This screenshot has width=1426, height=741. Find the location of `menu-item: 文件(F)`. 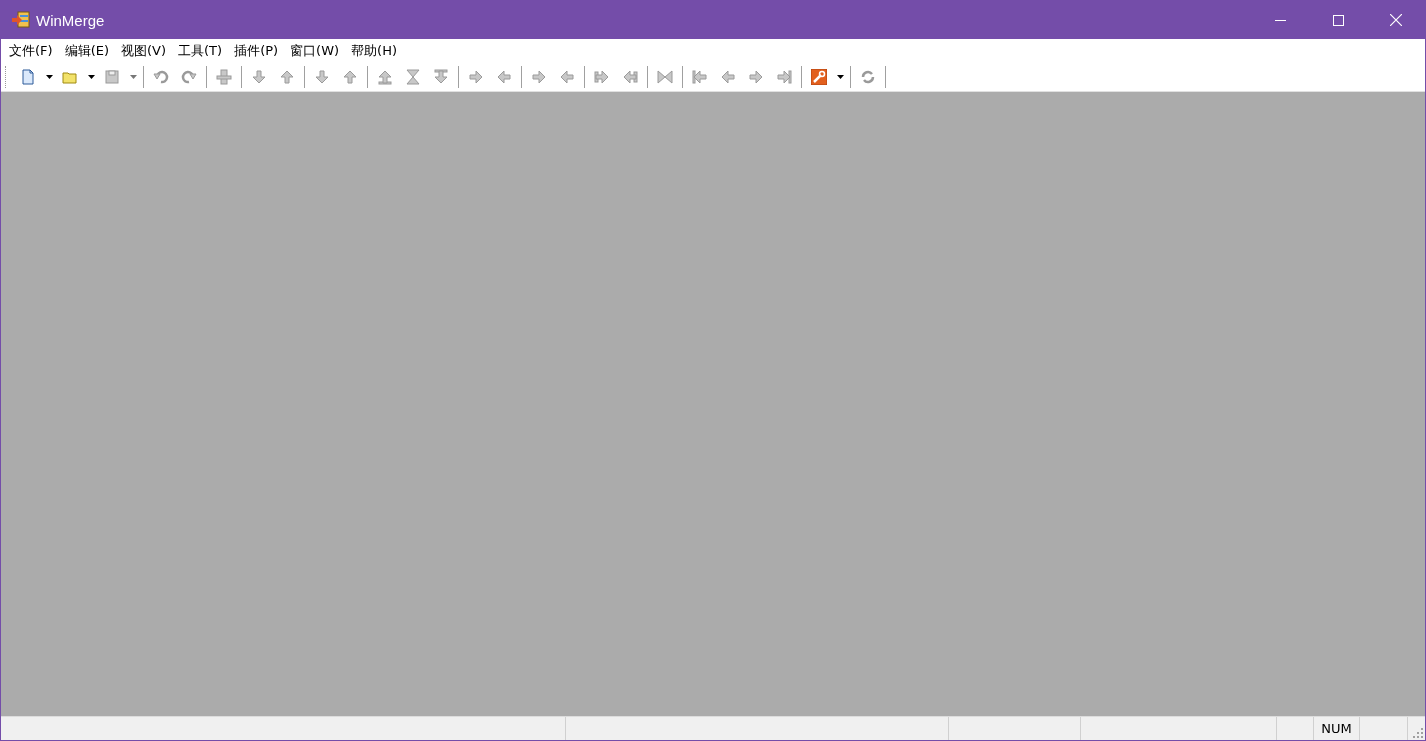

menu-item: 文件(F) is located at coordinates (31, 51).